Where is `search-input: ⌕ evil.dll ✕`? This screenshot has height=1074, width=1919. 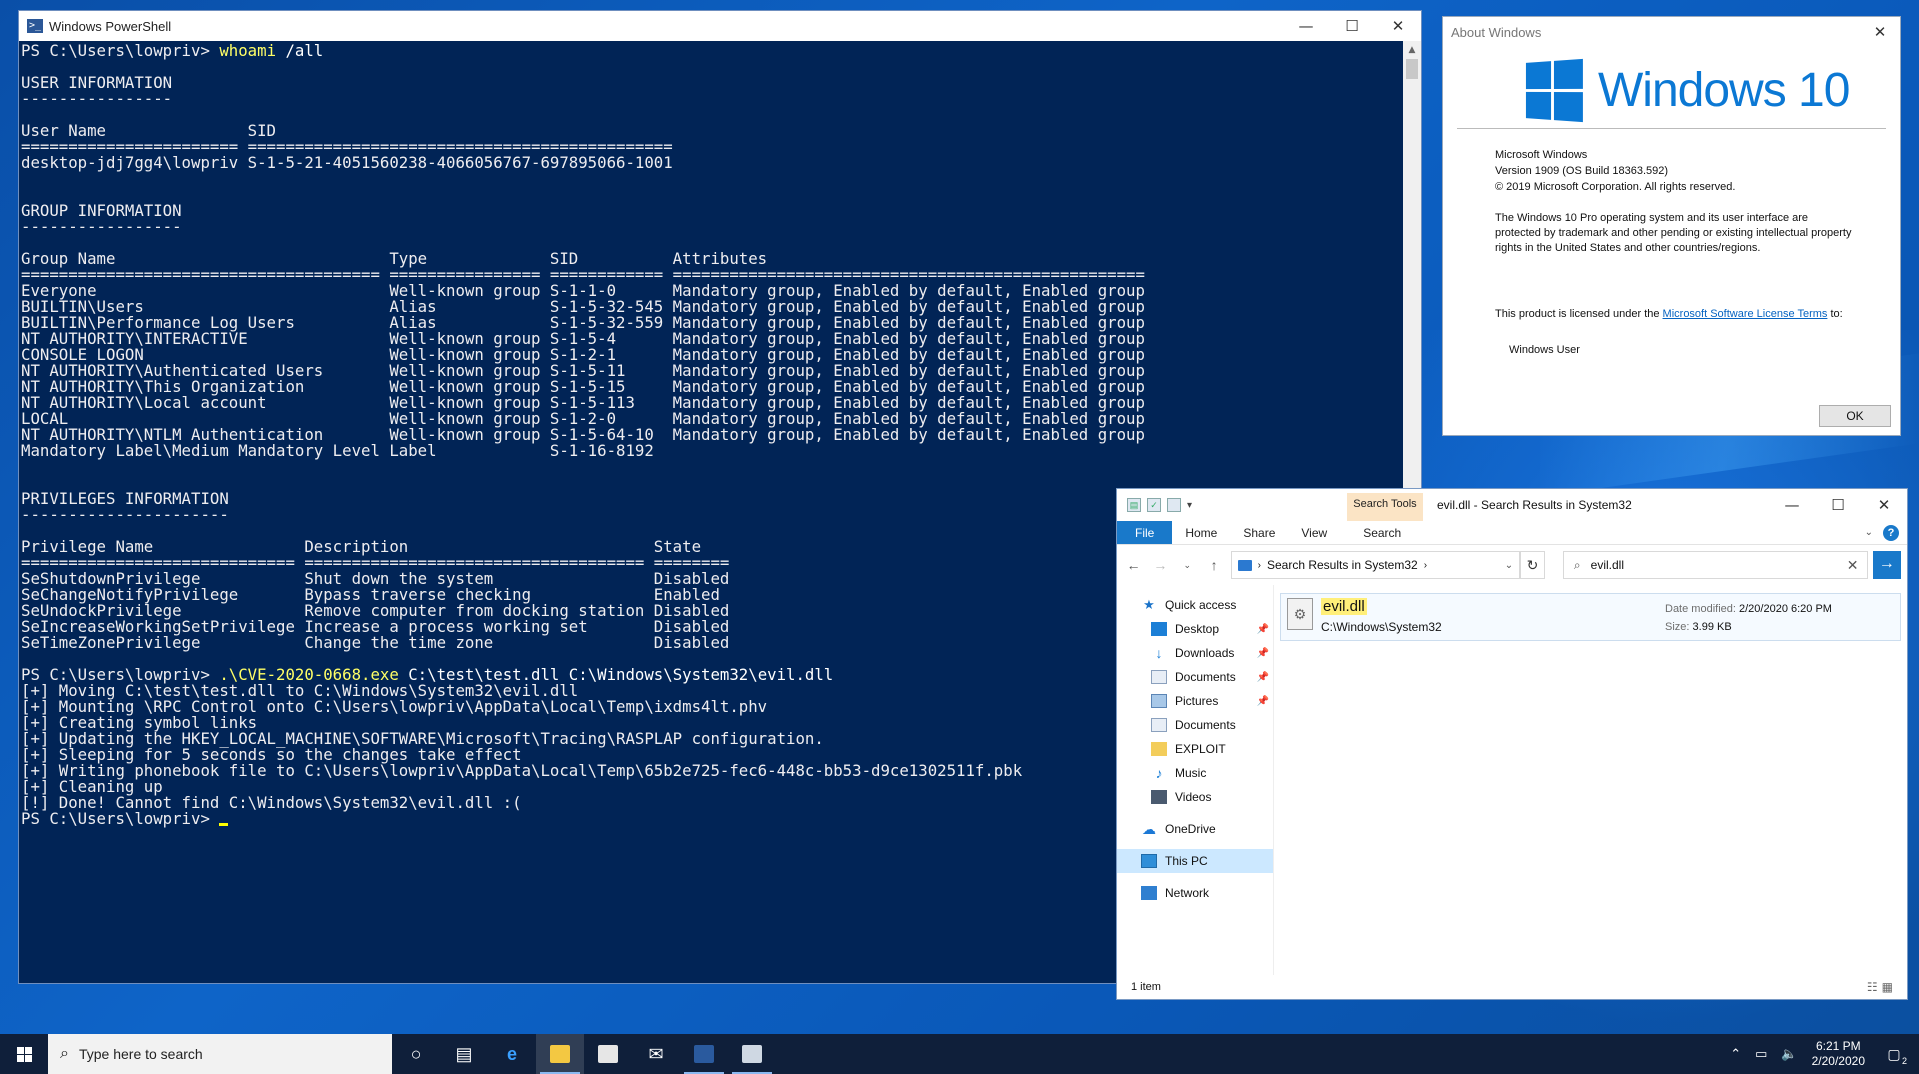
search-input: ⌕ evil.dll ✕ is located at coordinates (1715, 565).